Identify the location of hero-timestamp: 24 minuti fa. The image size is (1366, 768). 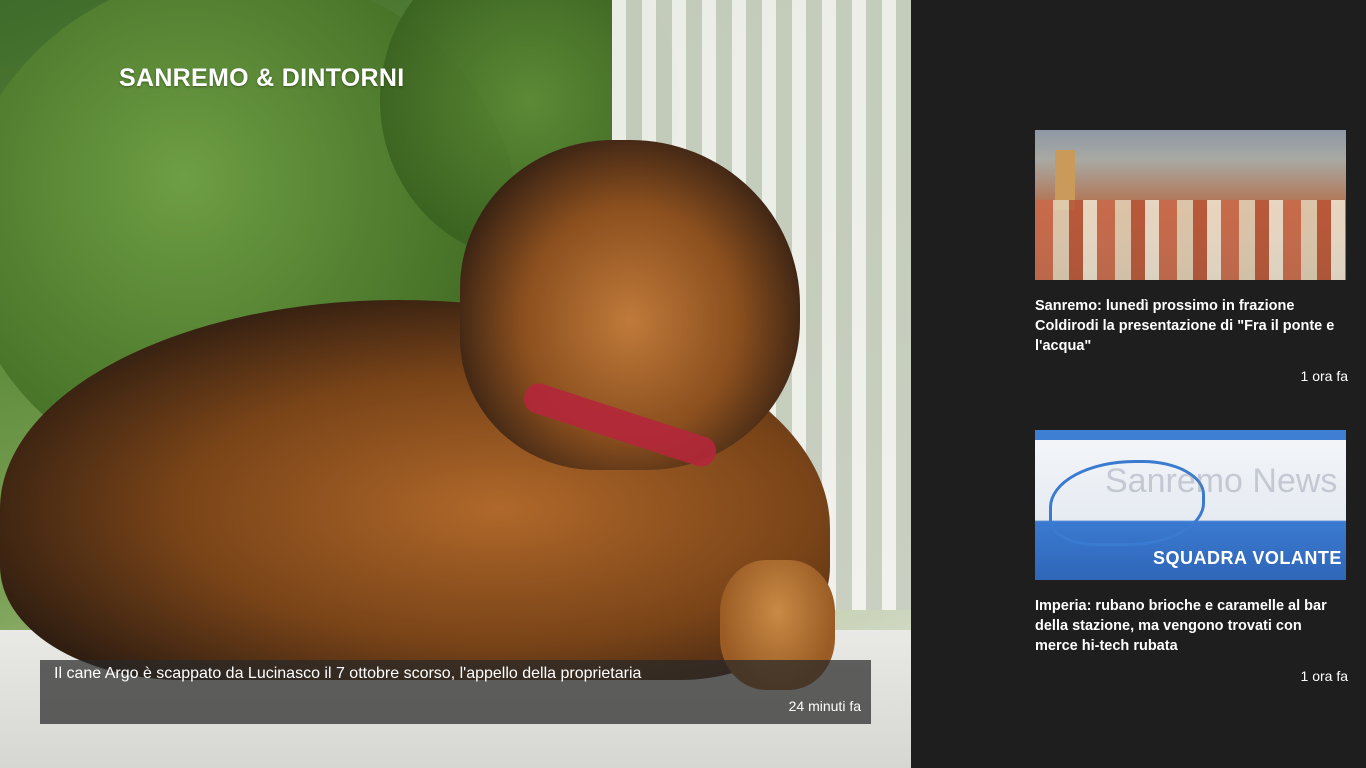
(824, 706).